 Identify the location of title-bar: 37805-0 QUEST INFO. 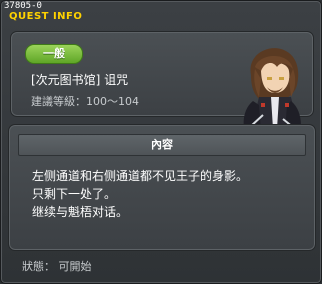
(161, 12).